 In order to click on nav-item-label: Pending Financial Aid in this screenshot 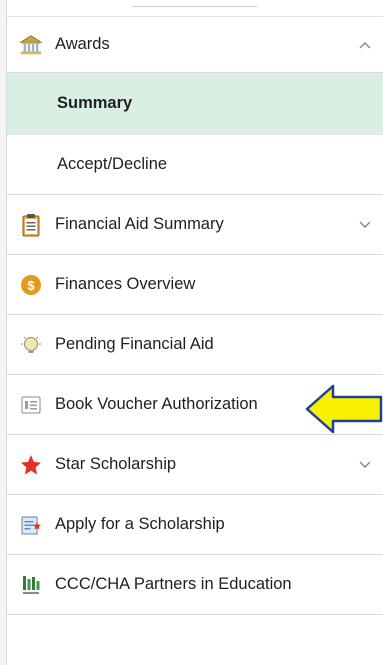, I will do `click(134, 344)`.